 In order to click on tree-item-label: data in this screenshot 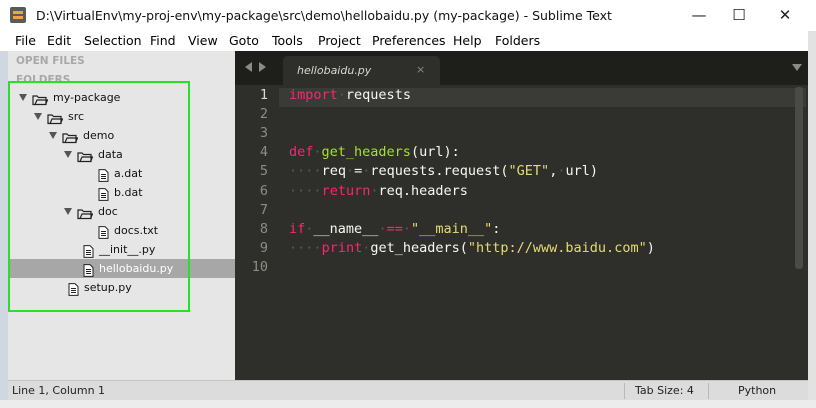, I will do `click(110, 154)`.